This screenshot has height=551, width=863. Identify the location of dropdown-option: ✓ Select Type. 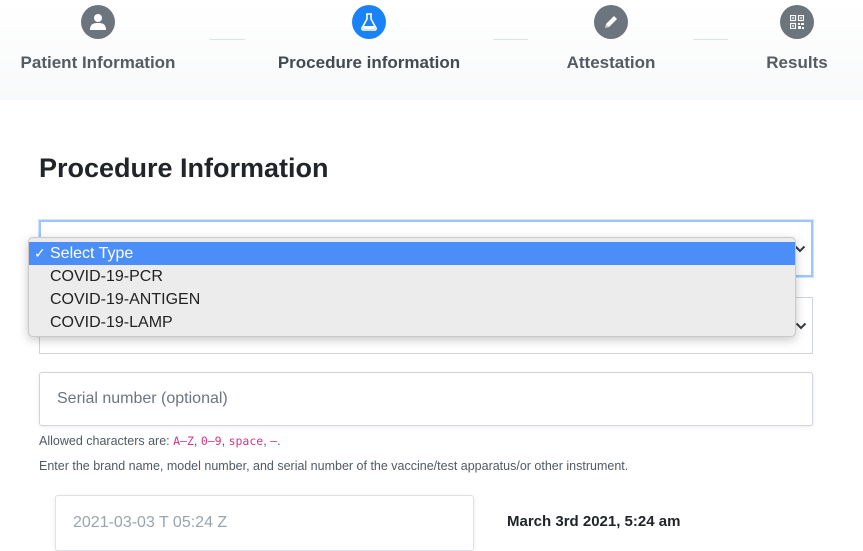
(412, 253).